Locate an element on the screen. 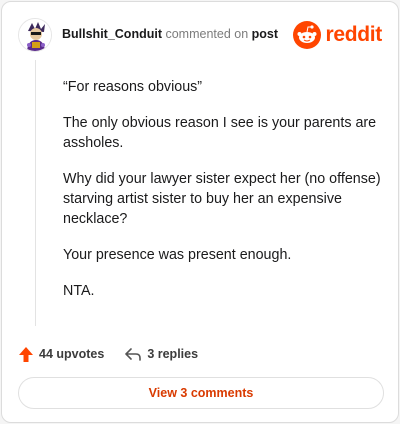 The width and height of the screenshot is (400, 424). post-link: post is located at coordinates (265, 34).